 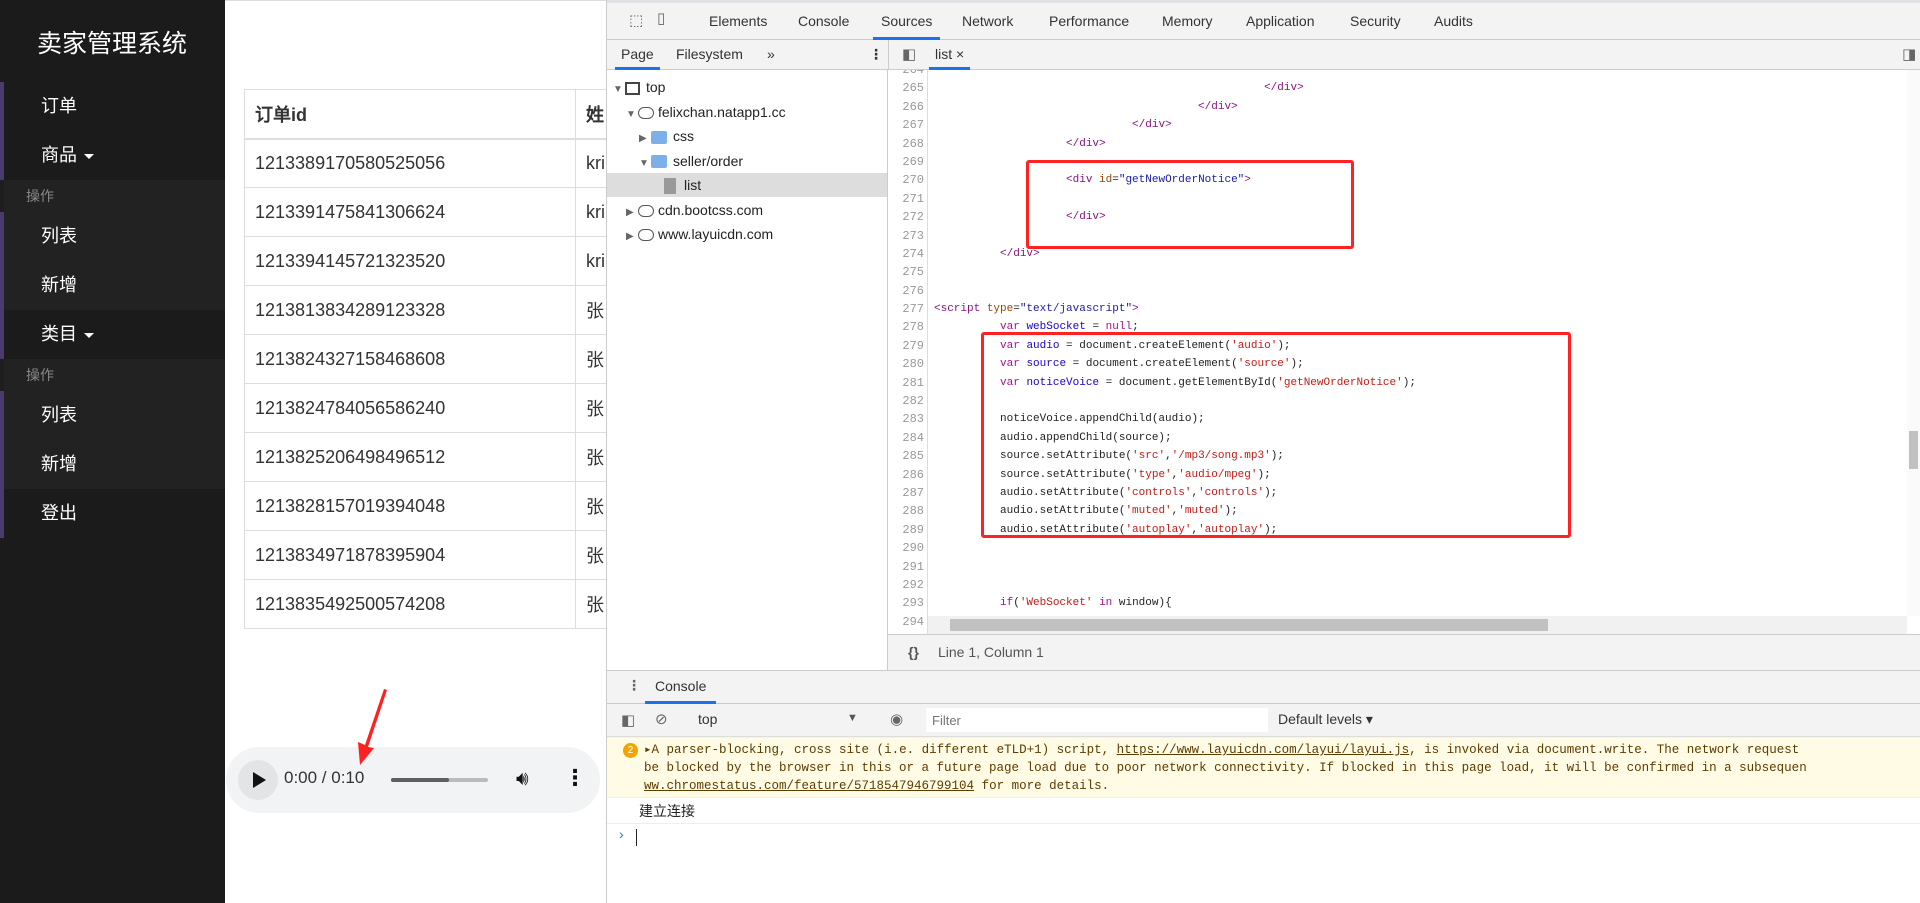 What do you see at coordinates (906, 272) in the screenshot?
I see `line-number: 275` at bounding box center [906, 272].